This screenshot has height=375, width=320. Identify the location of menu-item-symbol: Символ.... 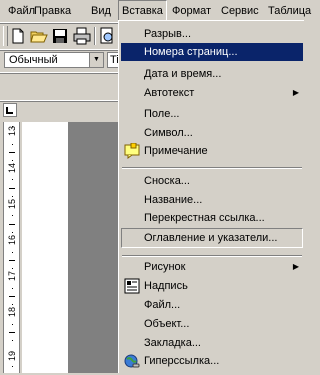
(212, 133).